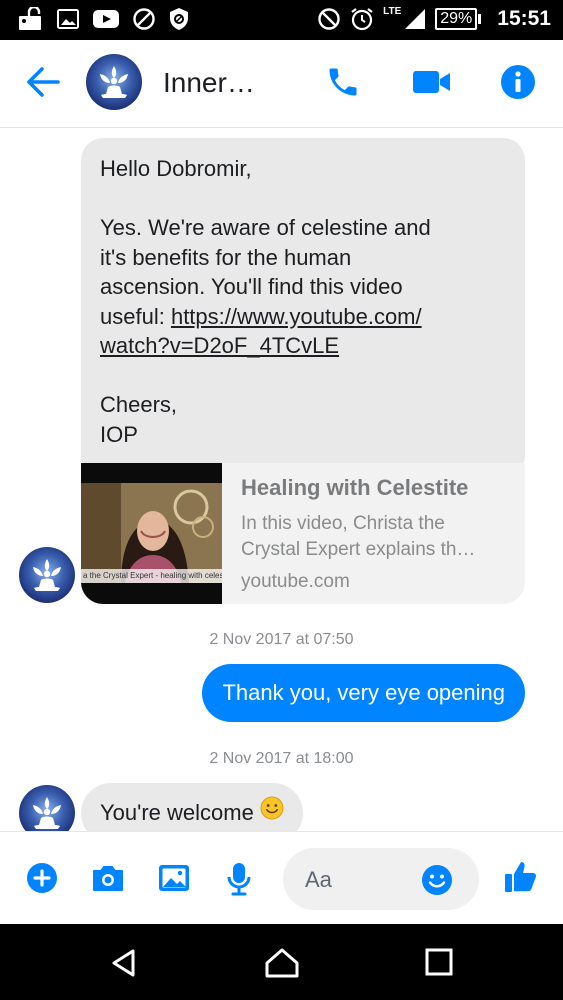  I want to click on camera-icon, so click(108, 880).